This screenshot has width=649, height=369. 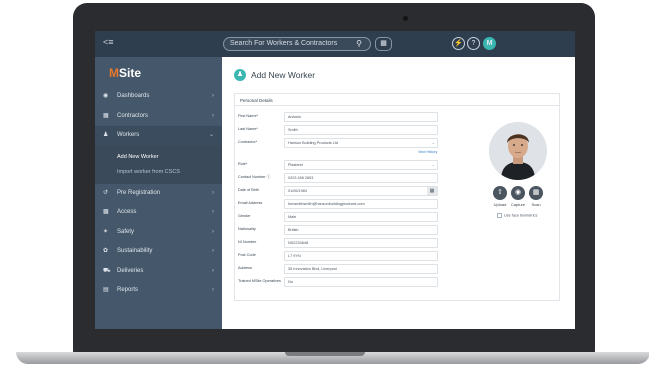 I want to click on contact-number-field: 0203 456 2893, so click(x=361, y=178).